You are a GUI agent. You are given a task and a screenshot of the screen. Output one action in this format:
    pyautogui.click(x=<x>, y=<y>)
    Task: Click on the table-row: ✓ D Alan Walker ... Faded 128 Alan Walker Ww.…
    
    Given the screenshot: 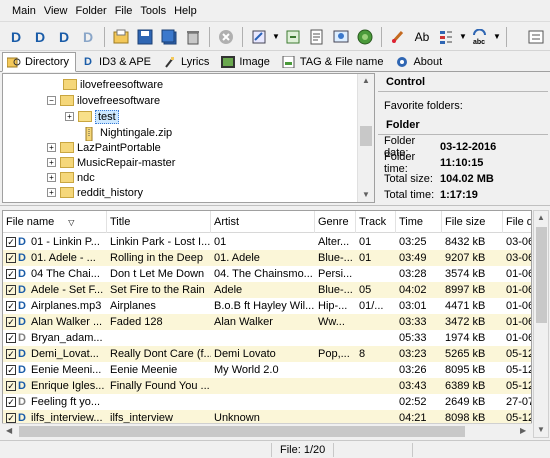 What is the action you would take?
    pyautogui.click(x=267, y=322)
    